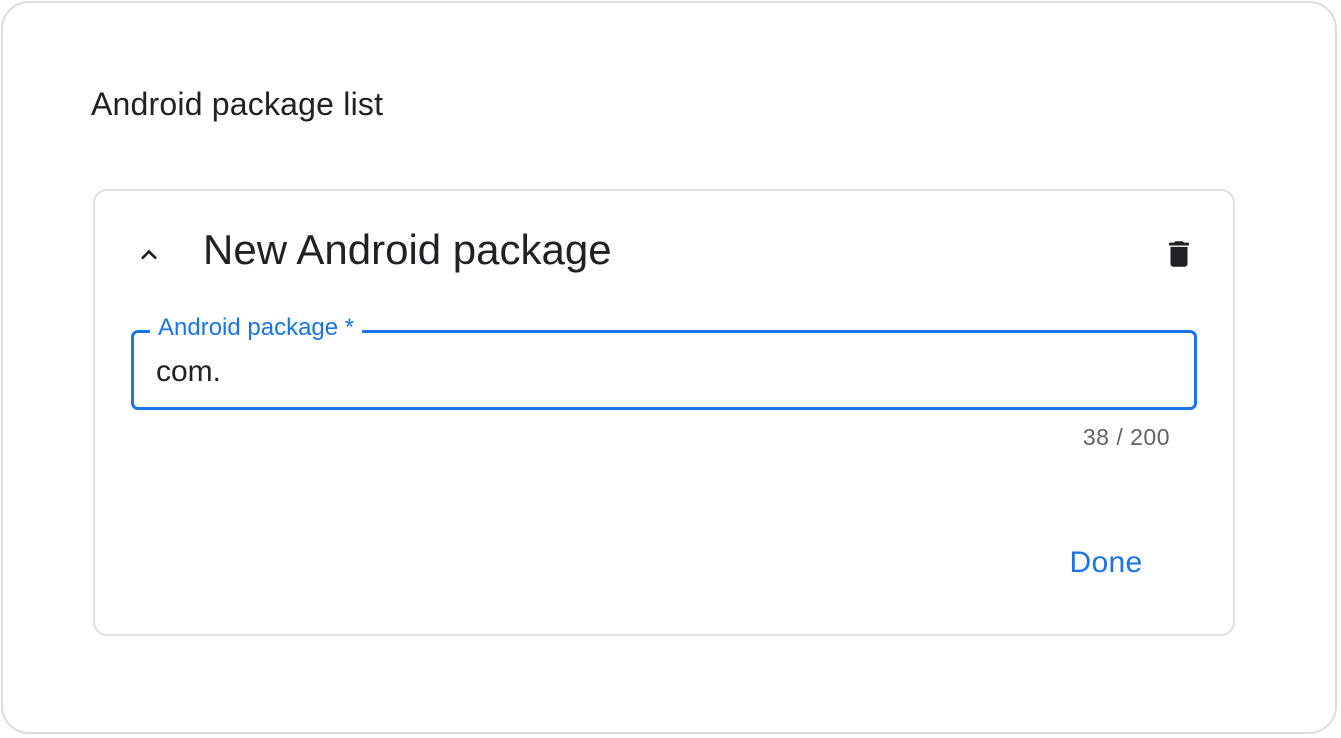  What do you see at coordinates (1126, 437) in the screenshot?
I see `character-counter: 38 / 200` at bounding box center [1126, 437].